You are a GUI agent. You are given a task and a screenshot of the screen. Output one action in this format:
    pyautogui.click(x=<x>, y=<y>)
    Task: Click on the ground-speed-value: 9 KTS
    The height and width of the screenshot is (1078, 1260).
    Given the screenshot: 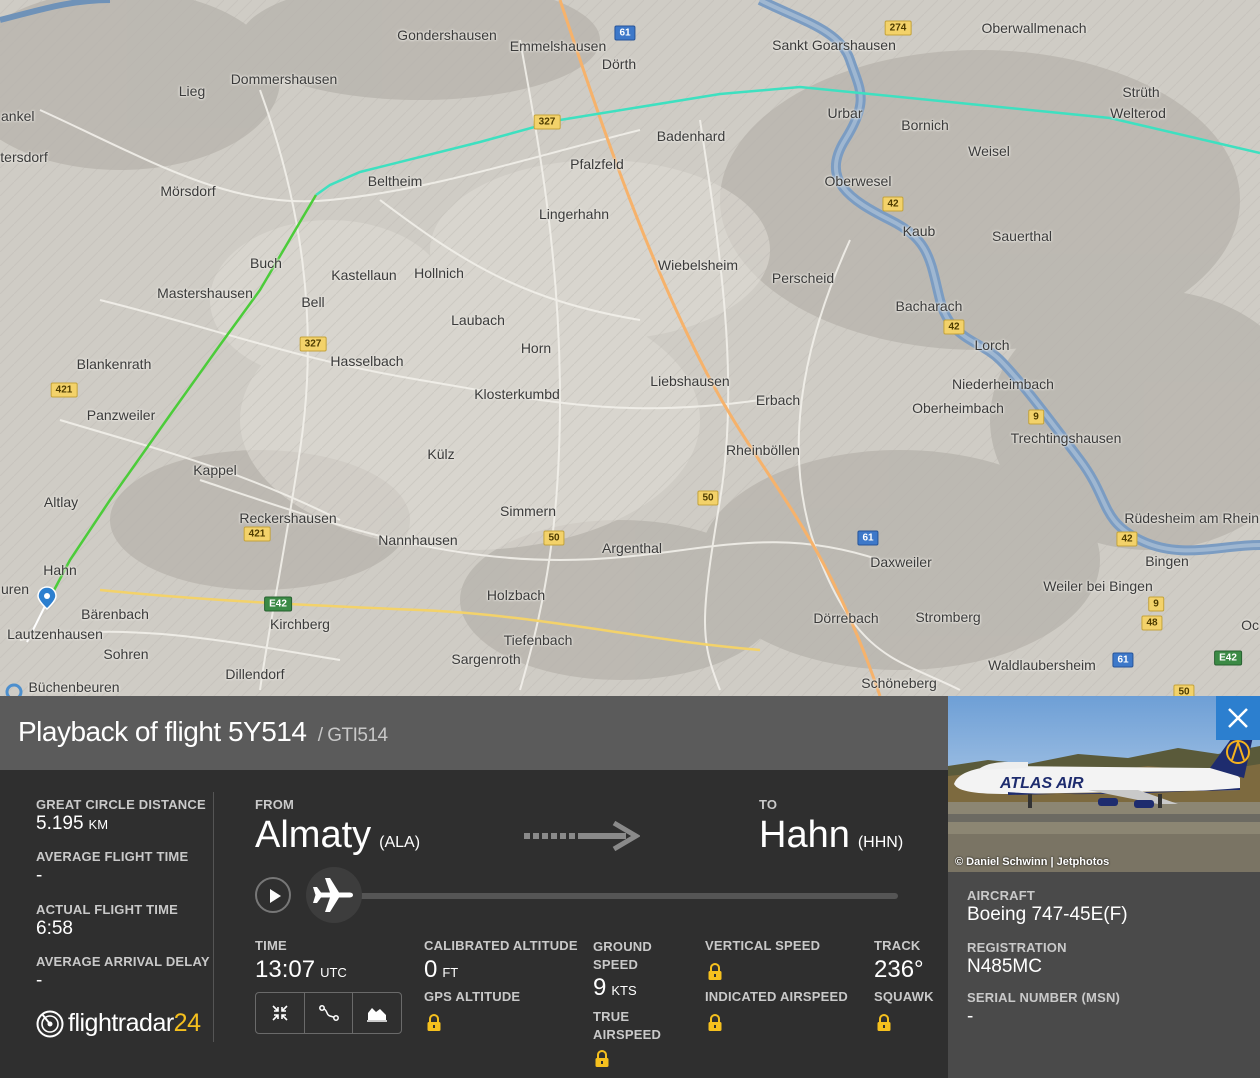 What is the action you would take?
    pyautogui.click(x=615, y=987)
    